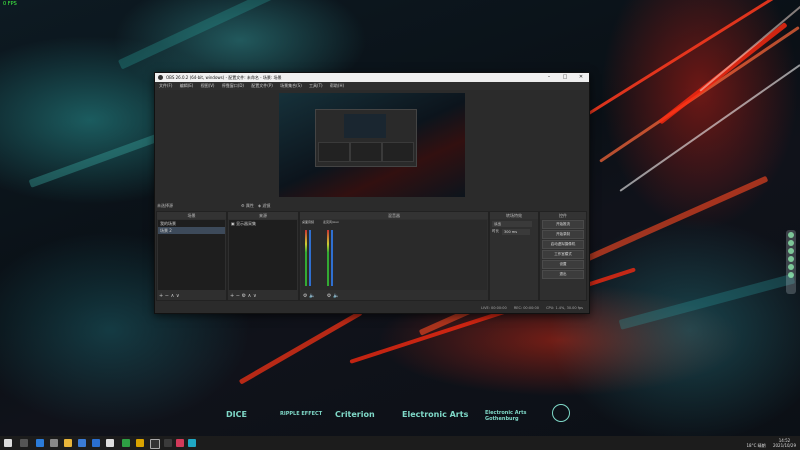  What do you see at coordinates (563, 274) in the screenshot?
I see `exit-button: 退出` at bounding box center [563, 274].